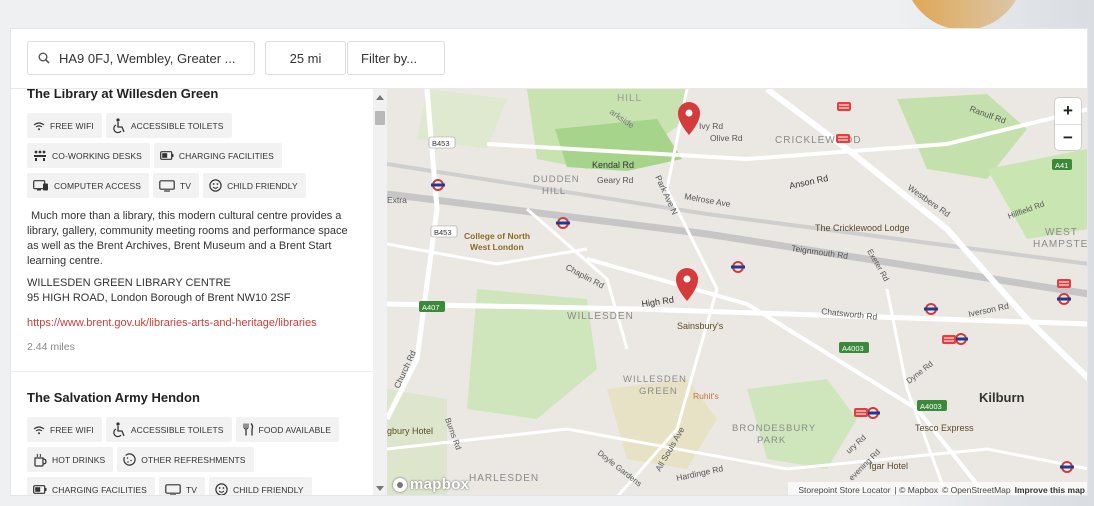  I want to click on wifi-icon, so click(39, 125).